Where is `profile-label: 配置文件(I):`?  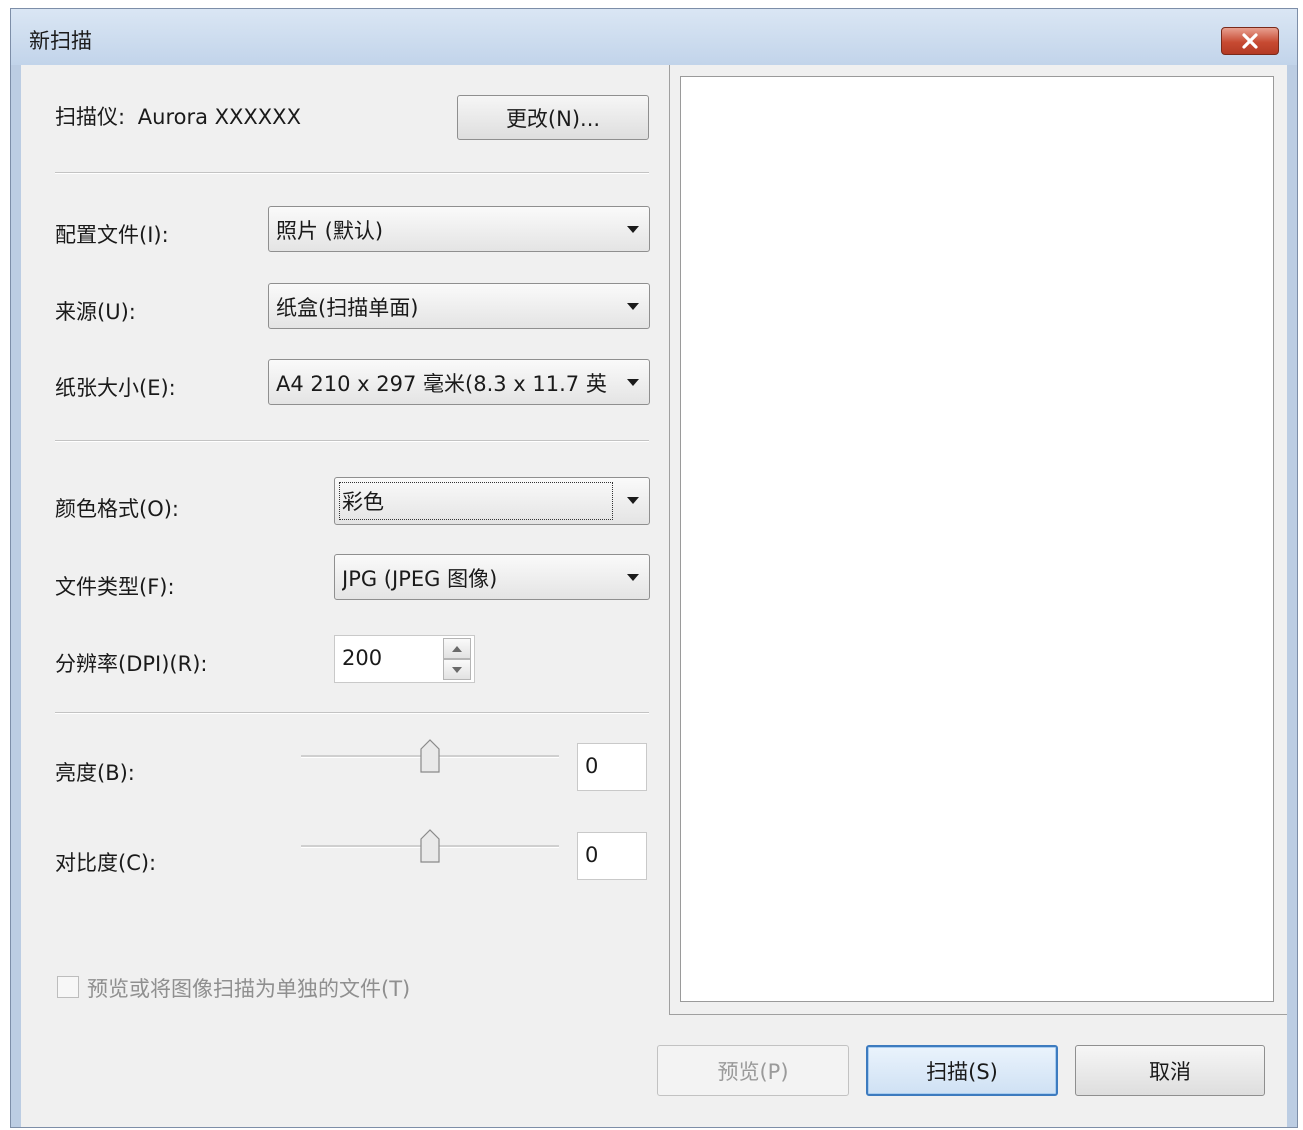 profile-label: 配置文件(I): is located at coordinates (112, 235).